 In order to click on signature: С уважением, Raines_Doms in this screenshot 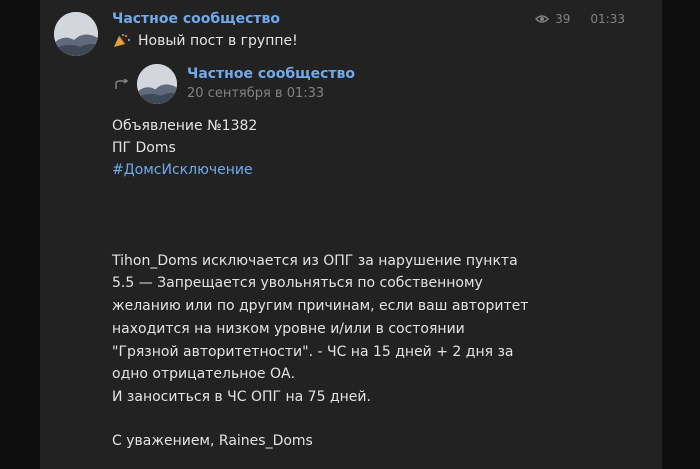, I will do `click(212, 441)`.